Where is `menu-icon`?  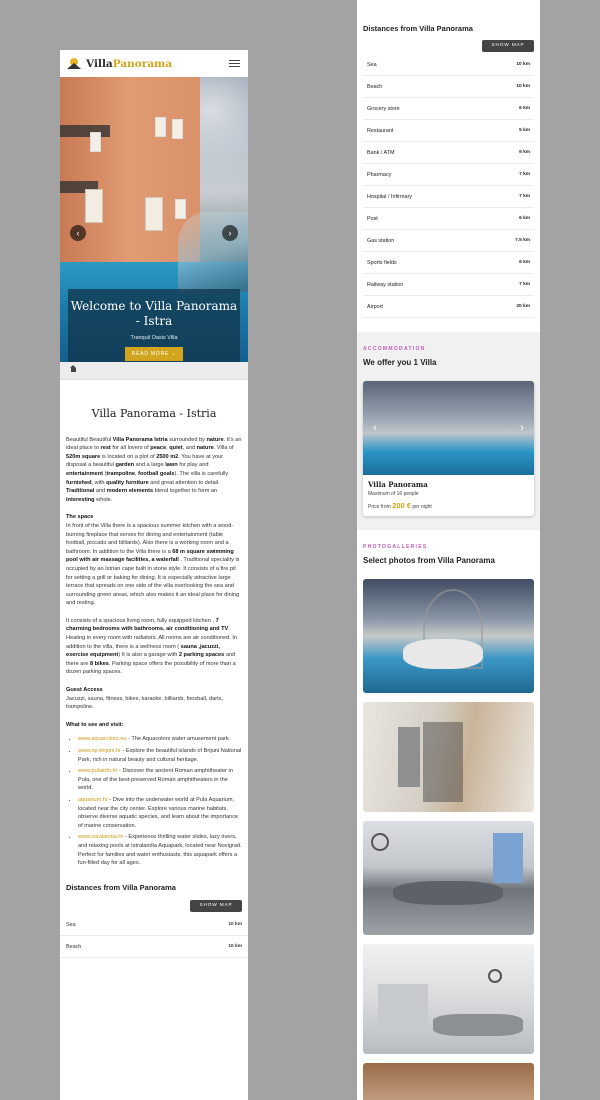 menu-icon is located at coordinates (234, 63).